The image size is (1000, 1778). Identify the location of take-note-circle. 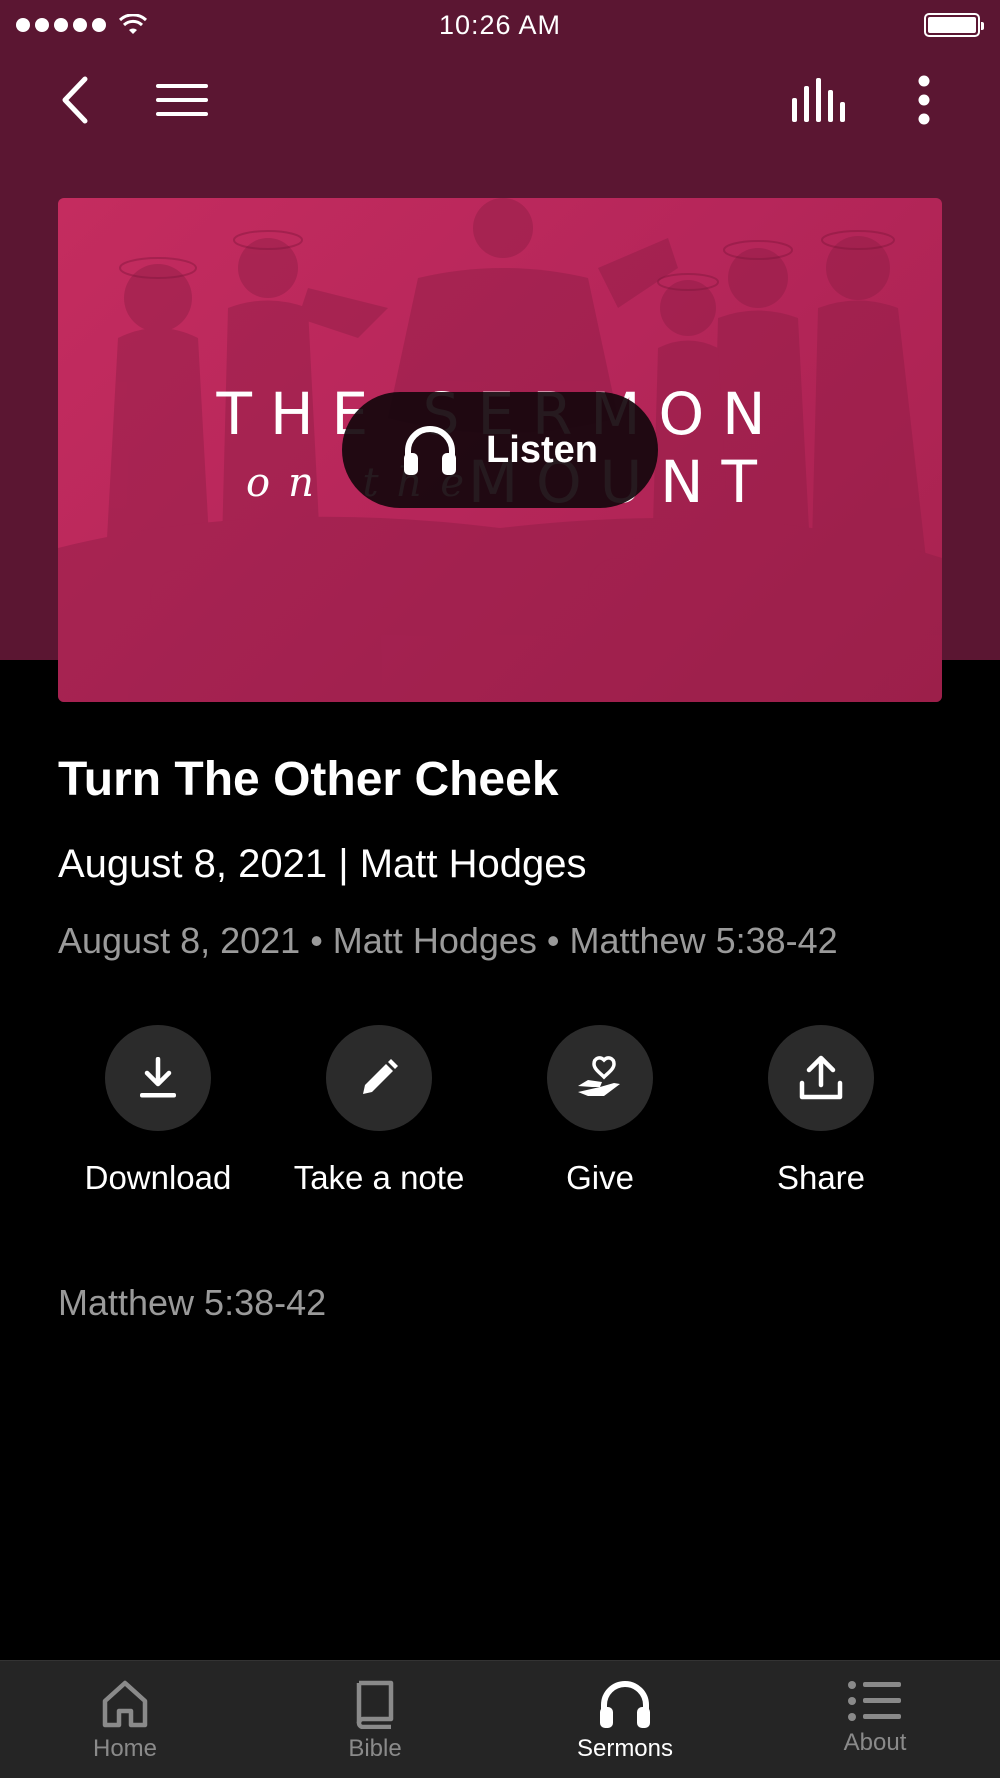
(379, 1078).